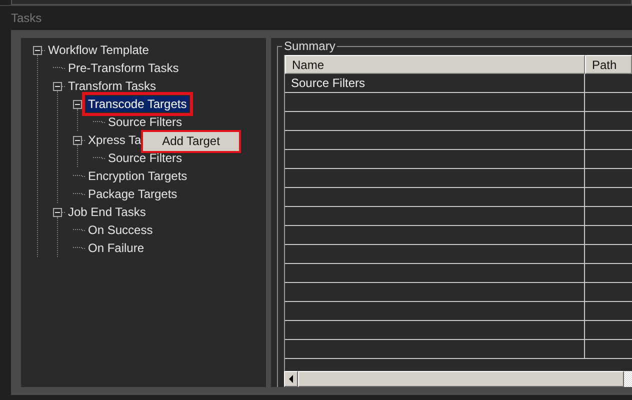 Image resolution: width=632 pixels, height=400 pixels. Describe the element at coordinates (115, 140) in the screenshot. I see `tree-item: Xpress Ta` at that location.